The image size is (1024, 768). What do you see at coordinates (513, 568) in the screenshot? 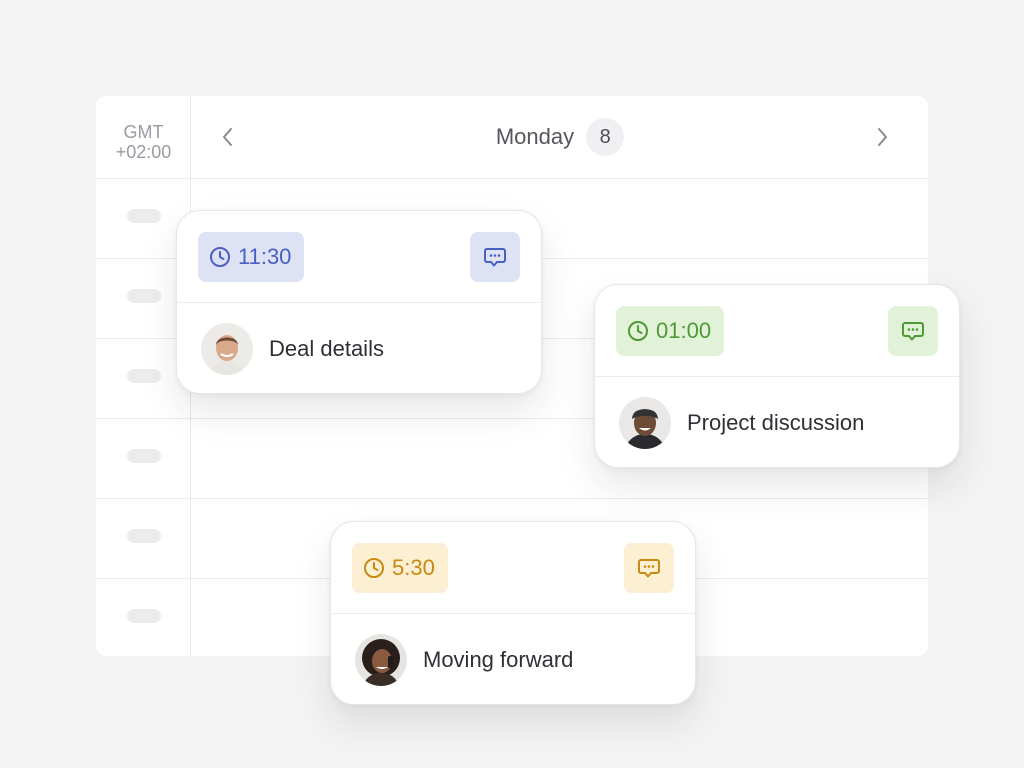
I see `event-card-header: 5:30` at bounding box center [513, 568].